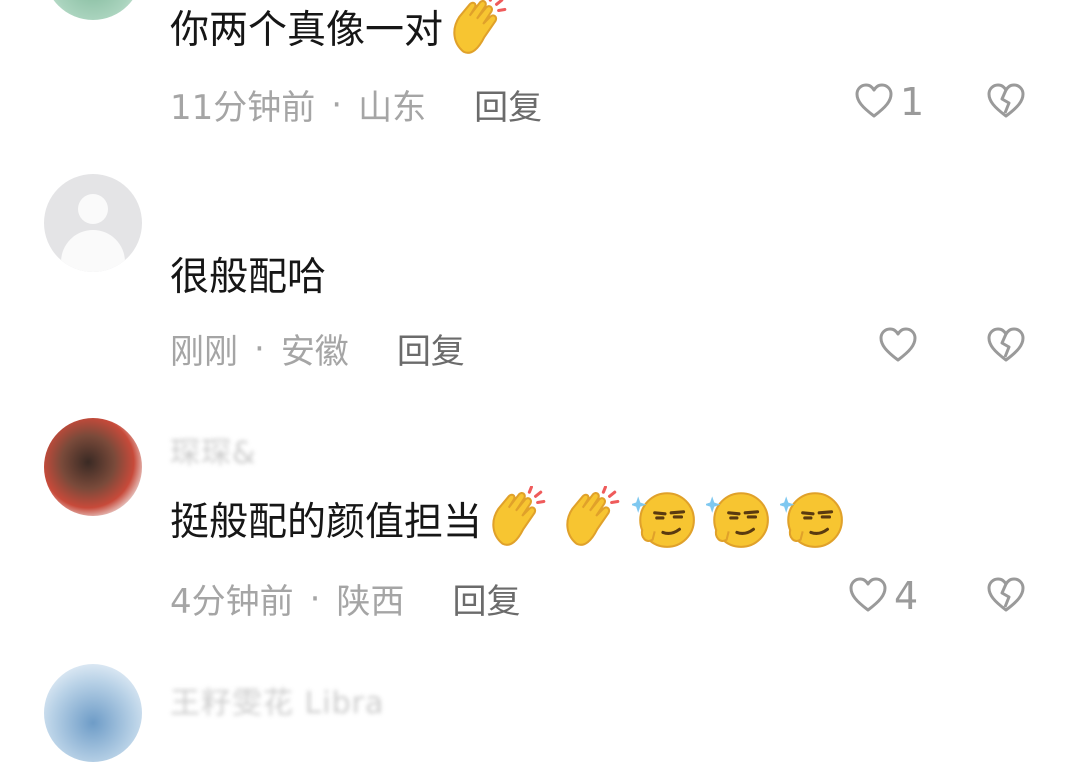 This screenshot has height=762, width=1080. Describe the element at coordinates (314, 352) in the screenshot. I see `comment-location: 安徽` at that location.